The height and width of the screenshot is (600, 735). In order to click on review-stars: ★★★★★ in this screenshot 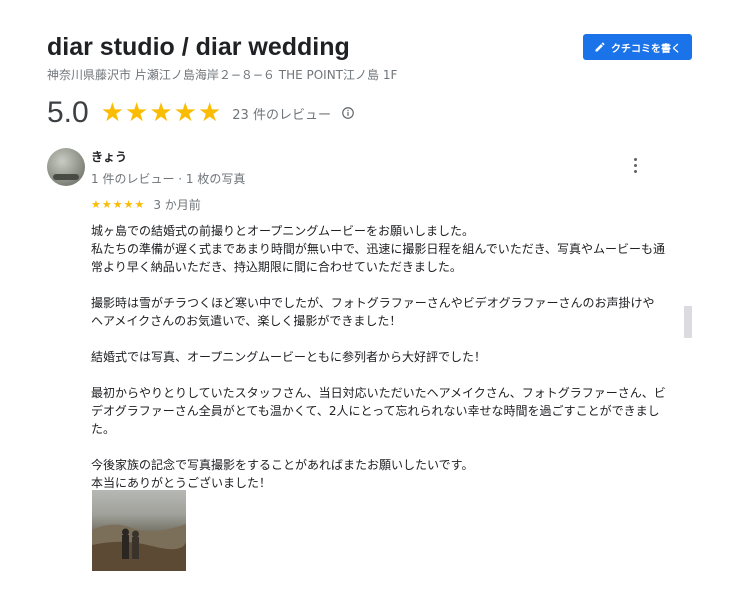, I will do `click(118, 204)`.